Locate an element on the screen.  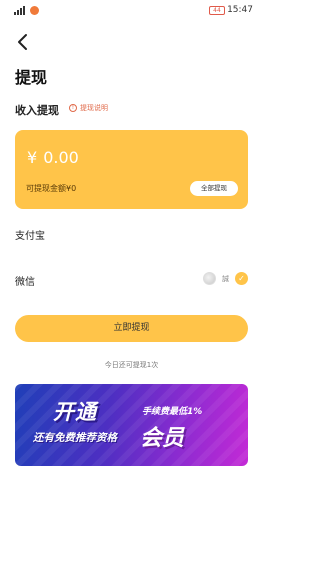
withdraw-help-link: ! 提现说明 is located at coordinates (88, 108).